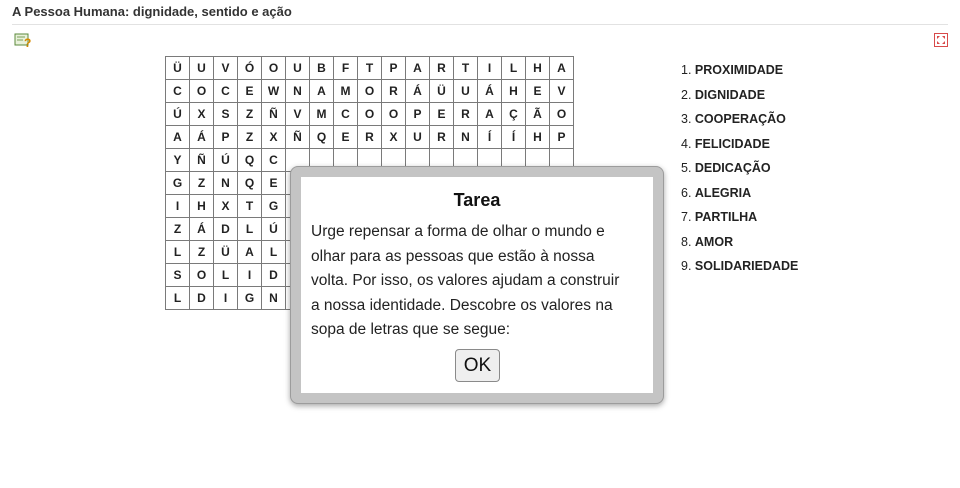  I want to click on grid-cell: Y, so click(177, 160).